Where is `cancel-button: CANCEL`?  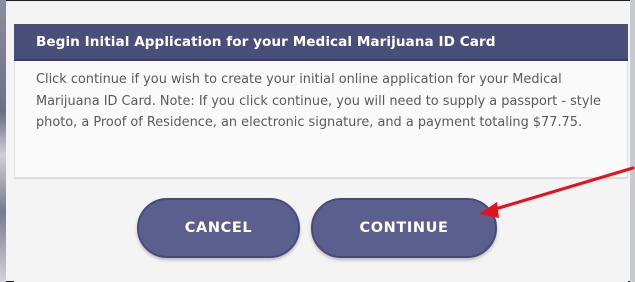 cancel-button: CANCEL is located at coordinates (218, 228).